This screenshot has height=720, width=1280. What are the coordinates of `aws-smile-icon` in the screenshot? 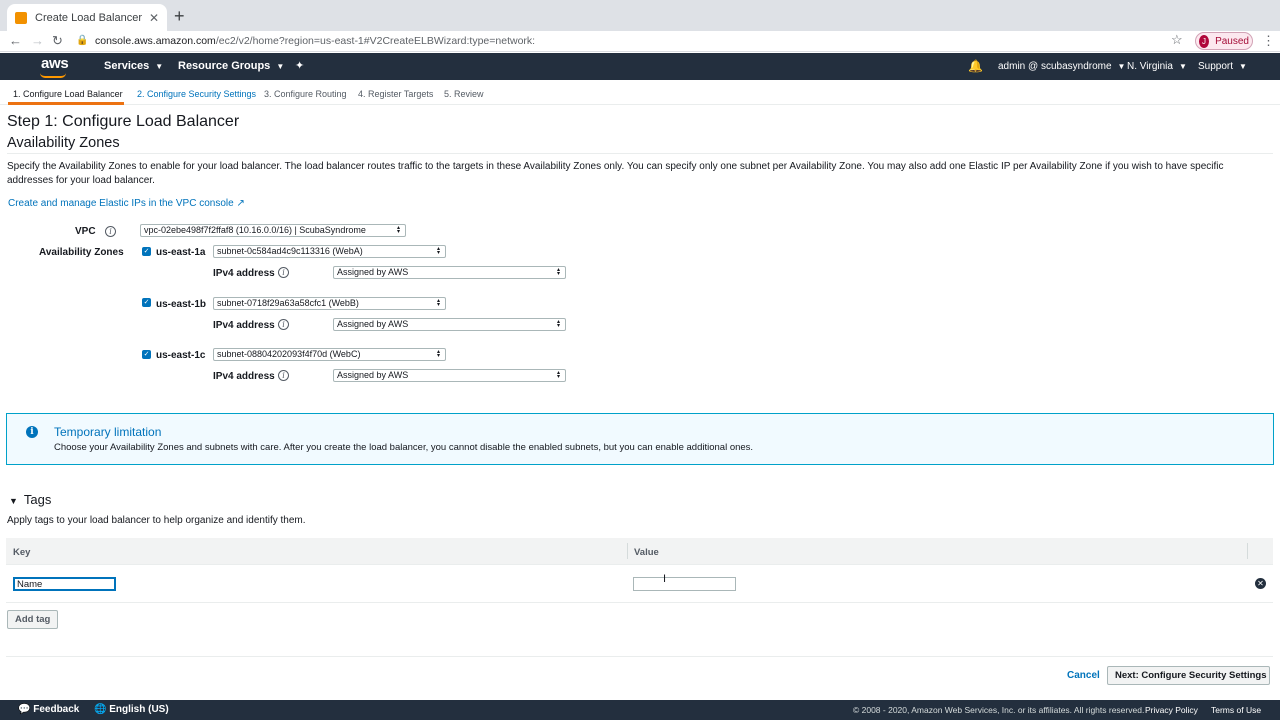 It's located at (53, 75).